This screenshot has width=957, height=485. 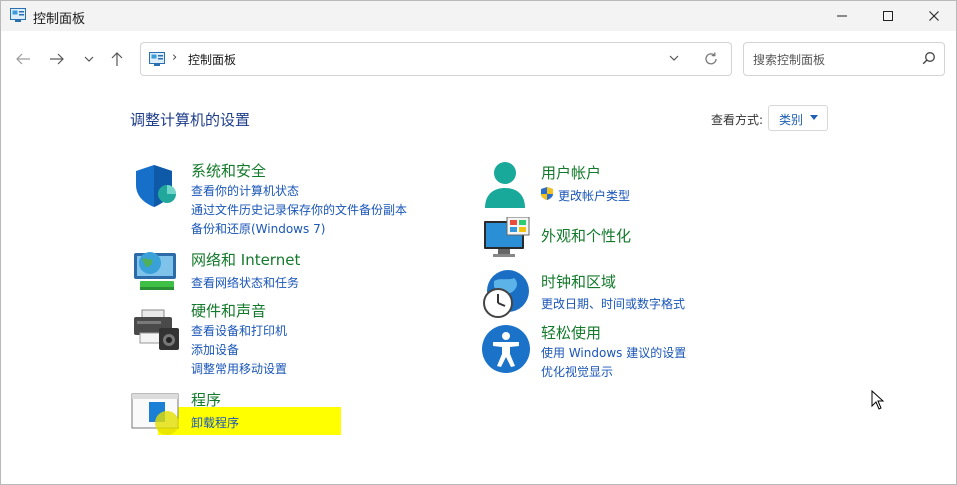 I want to click on link-view-computer-status: 查看你的计算机状态, so click(x=245, y=190).